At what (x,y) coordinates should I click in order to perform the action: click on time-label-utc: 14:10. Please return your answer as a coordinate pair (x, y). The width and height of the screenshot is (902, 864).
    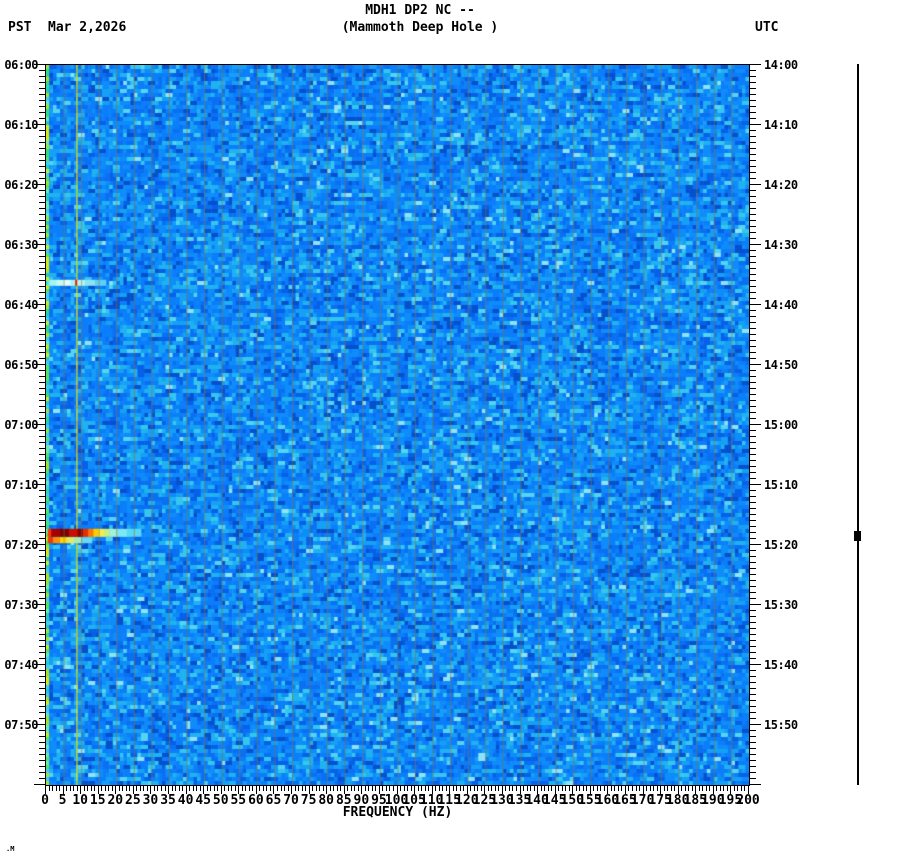
    Looking at the image, I should click on (781, 125).